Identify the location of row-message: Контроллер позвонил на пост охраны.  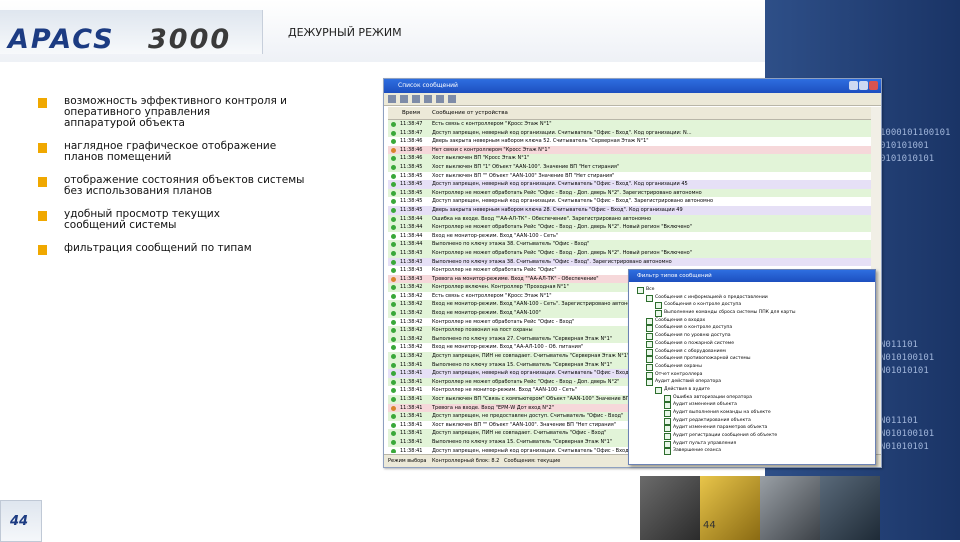
(482, 330).